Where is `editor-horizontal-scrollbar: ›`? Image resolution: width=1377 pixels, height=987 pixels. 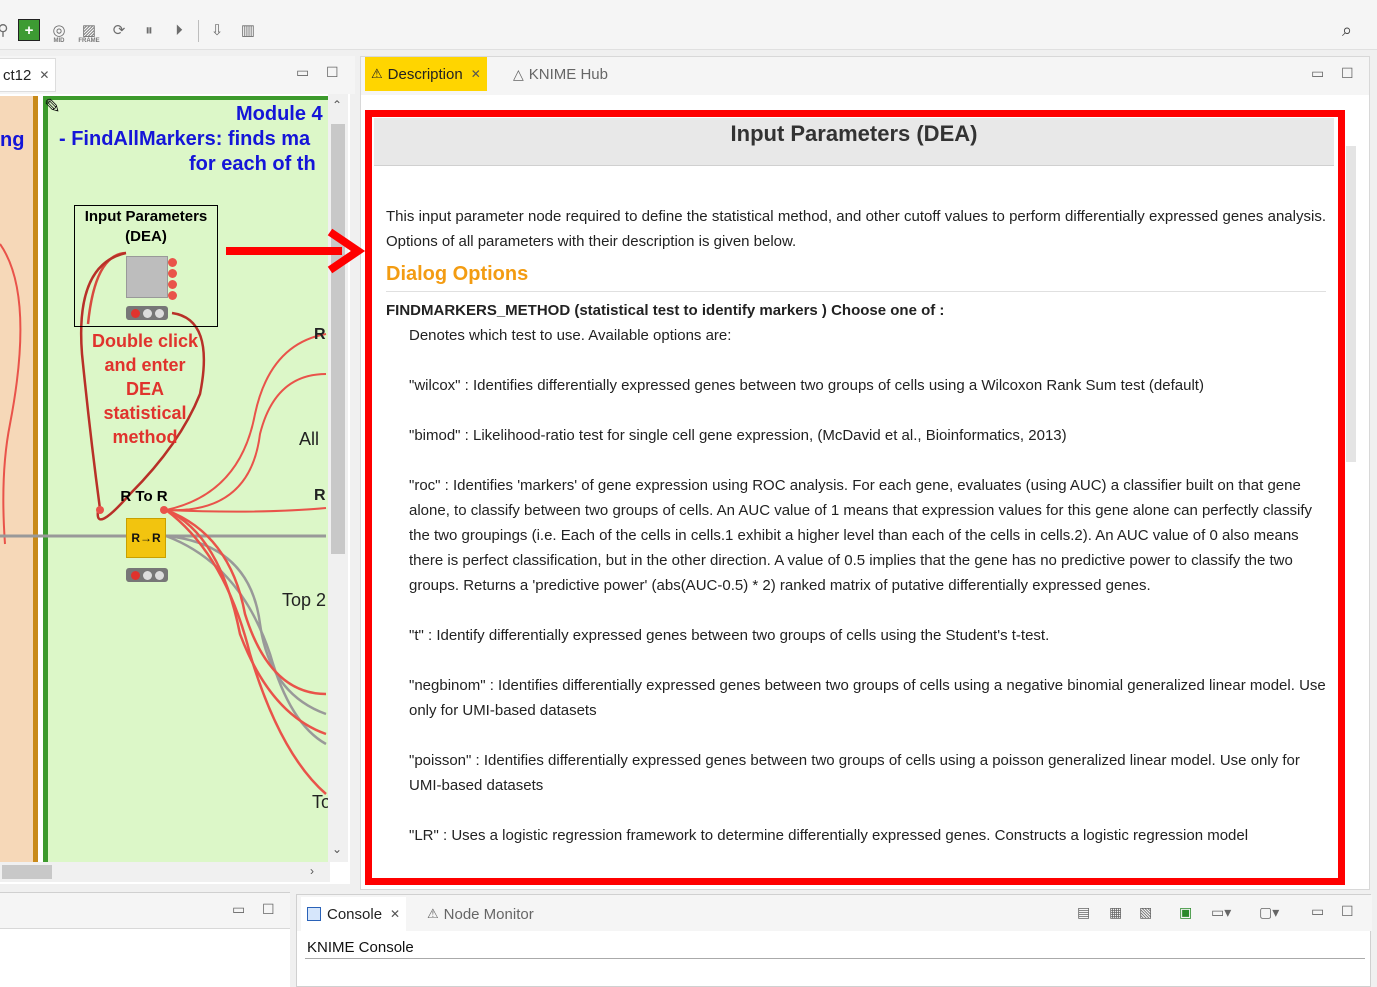 editor-horizontal-scrollbar: › is located at coordinates (165, 872).